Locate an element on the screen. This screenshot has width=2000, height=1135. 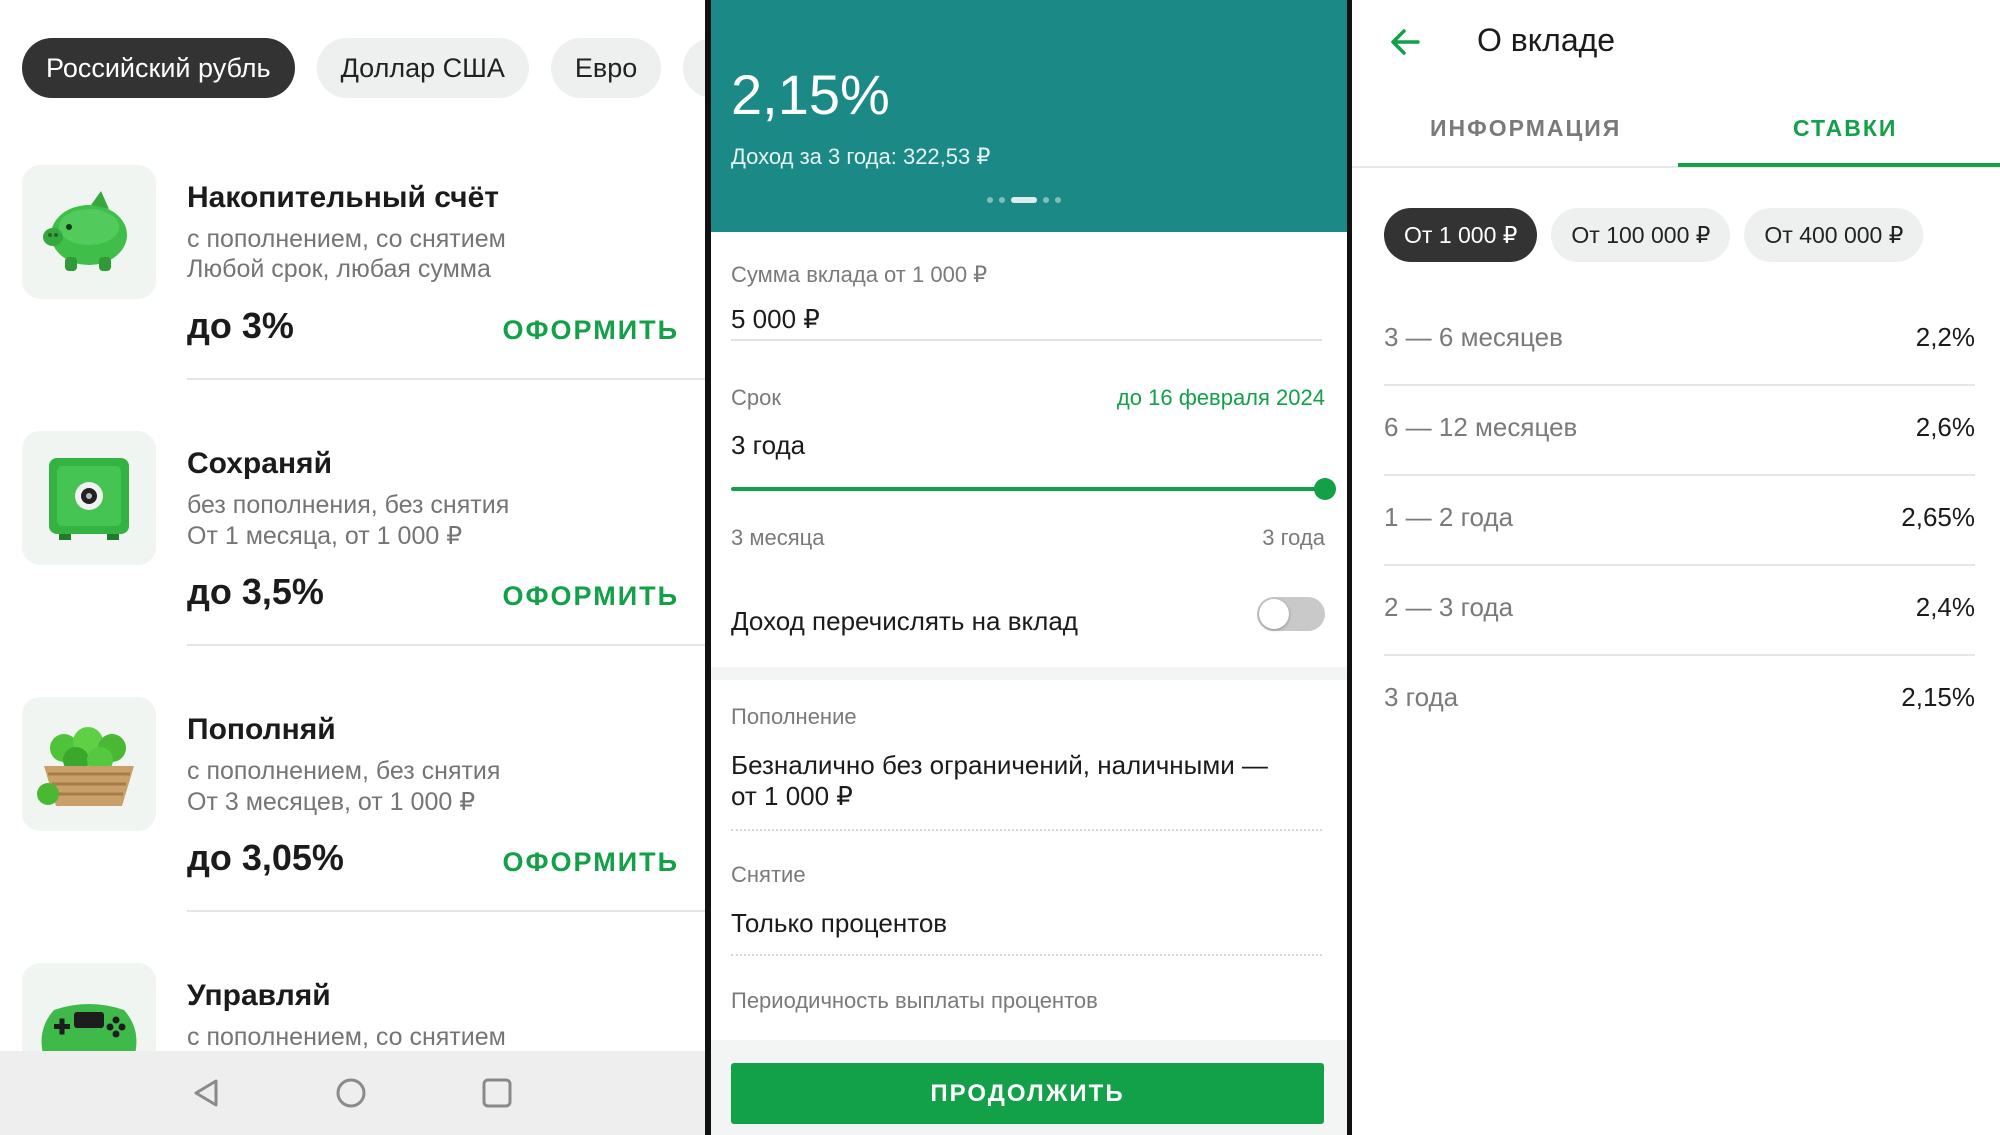
deposit-conditions: без пополнения, без снятия is located at coordinates (348, 505).